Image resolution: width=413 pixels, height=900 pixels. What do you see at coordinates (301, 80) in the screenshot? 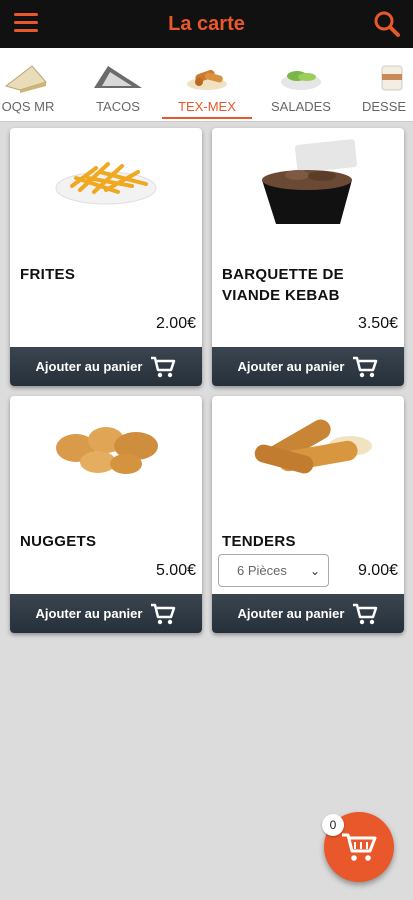
I see `salad-icon` at bounding box center [301, 80].